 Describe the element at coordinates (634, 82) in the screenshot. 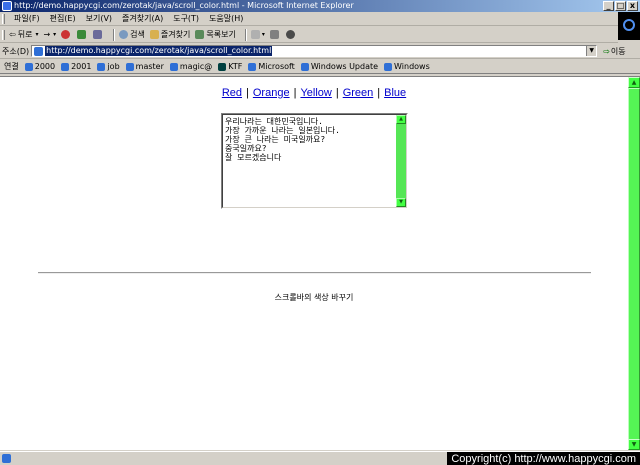

I see `scroll-up-icon: ▲` at that location.